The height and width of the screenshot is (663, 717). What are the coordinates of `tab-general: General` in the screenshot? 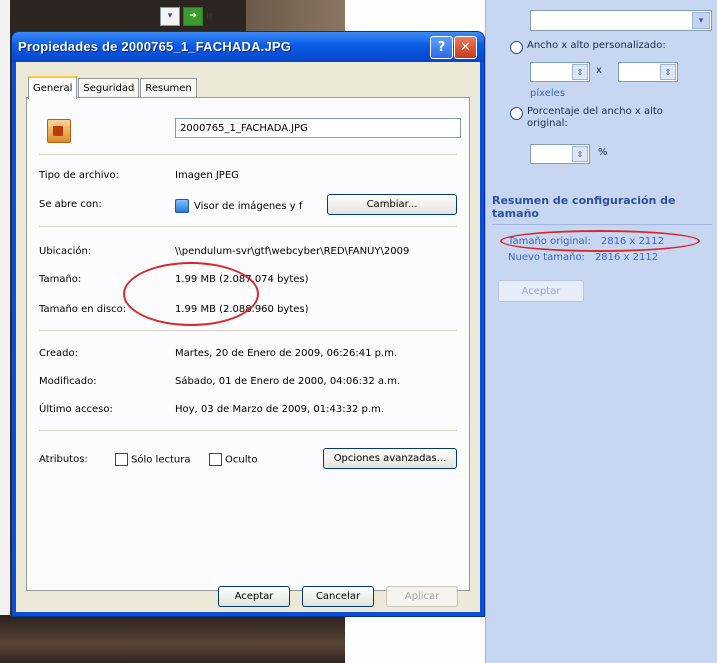 It's located at (53, 87).